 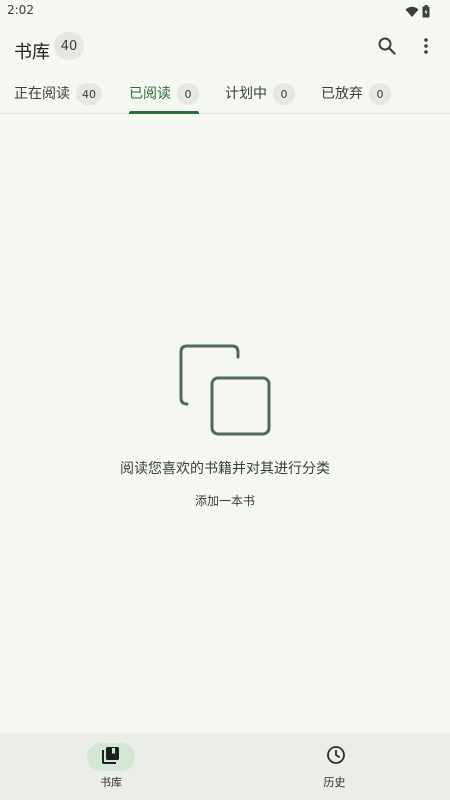 What do you see at coordinates (246, 94) in the screenshot?
I see `tab-label: 计划中` at bounding box center [246, 94].